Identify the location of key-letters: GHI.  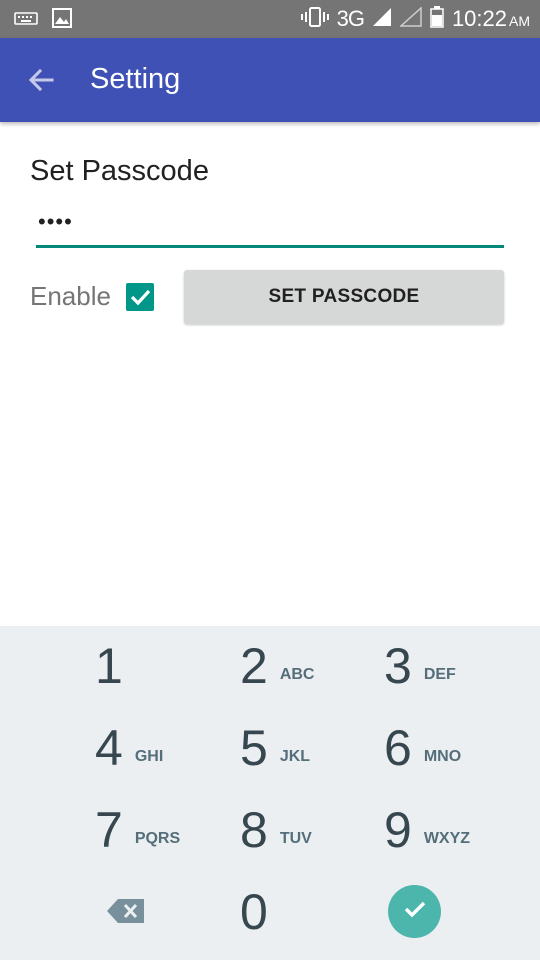
(149, 756).